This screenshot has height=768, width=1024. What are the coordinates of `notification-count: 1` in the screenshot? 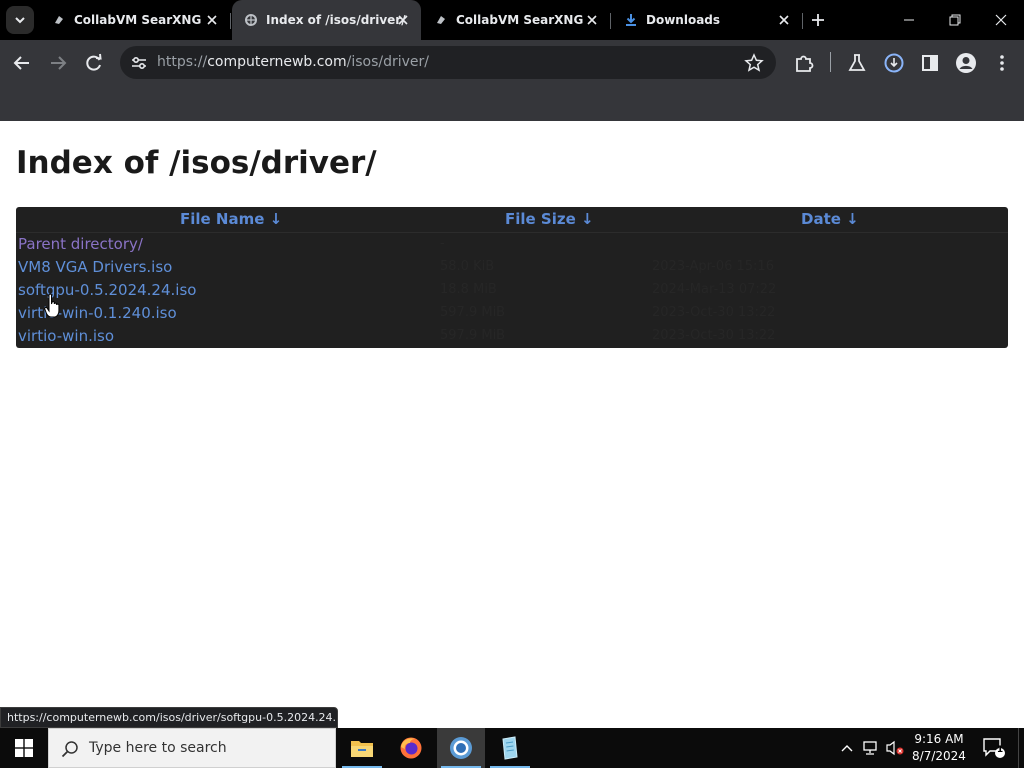 It's located at (1000, 750).